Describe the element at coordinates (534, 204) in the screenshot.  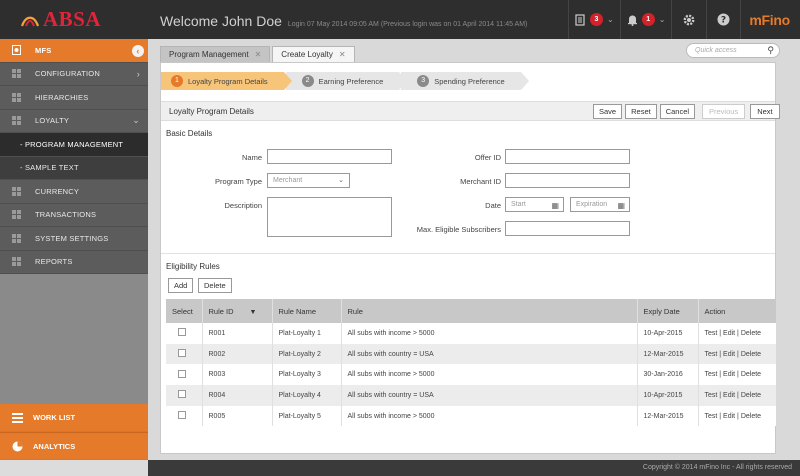
I see `start-date-field: Start ▦` at that location.